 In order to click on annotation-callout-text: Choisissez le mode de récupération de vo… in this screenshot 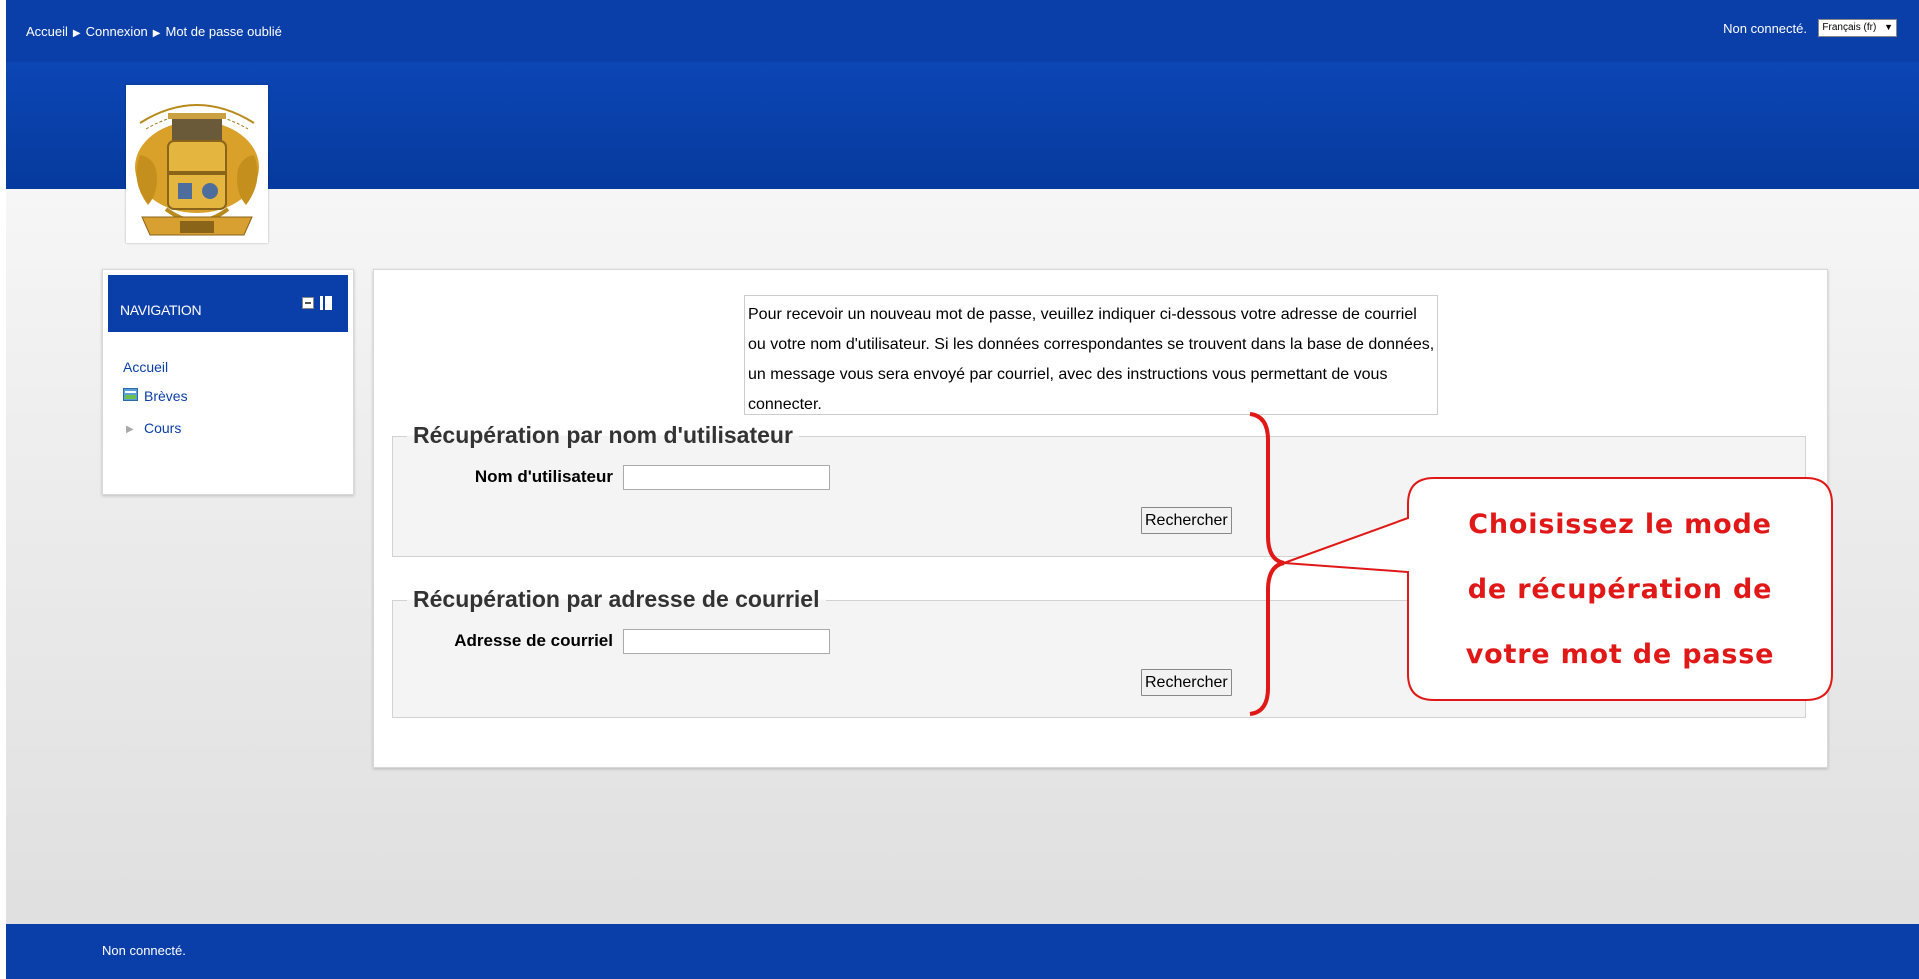, I will do `click(1620, 589)`.